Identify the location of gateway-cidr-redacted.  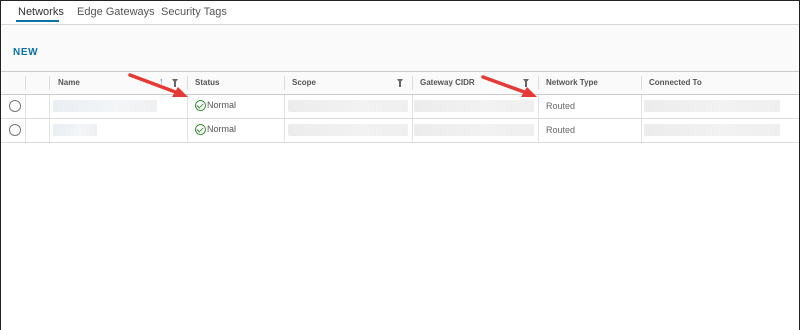
(474, 130).